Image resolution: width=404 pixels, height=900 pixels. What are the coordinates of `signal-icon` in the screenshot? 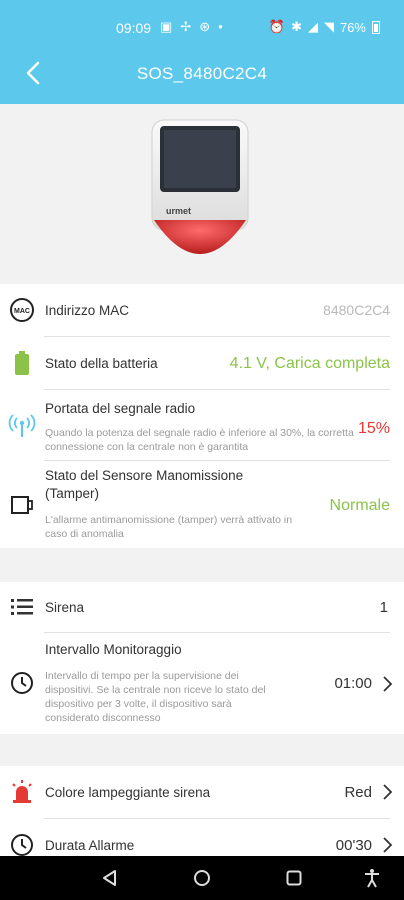 It's located at (22, 425).